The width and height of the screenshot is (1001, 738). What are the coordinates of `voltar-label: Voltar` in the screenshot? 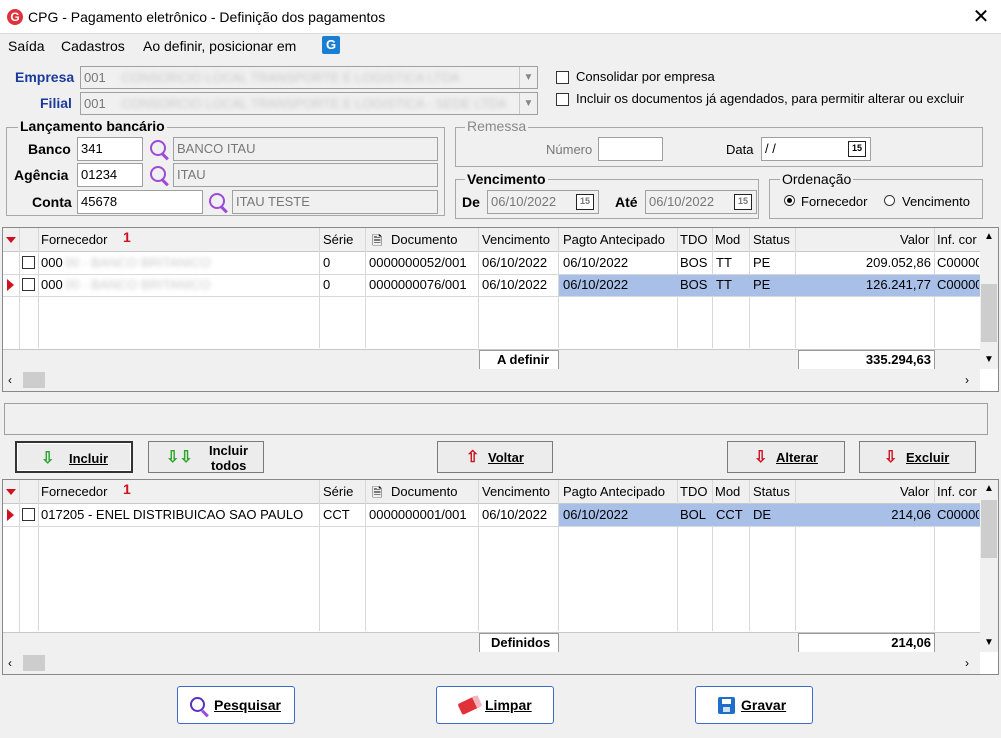 It's located at (506, 457).